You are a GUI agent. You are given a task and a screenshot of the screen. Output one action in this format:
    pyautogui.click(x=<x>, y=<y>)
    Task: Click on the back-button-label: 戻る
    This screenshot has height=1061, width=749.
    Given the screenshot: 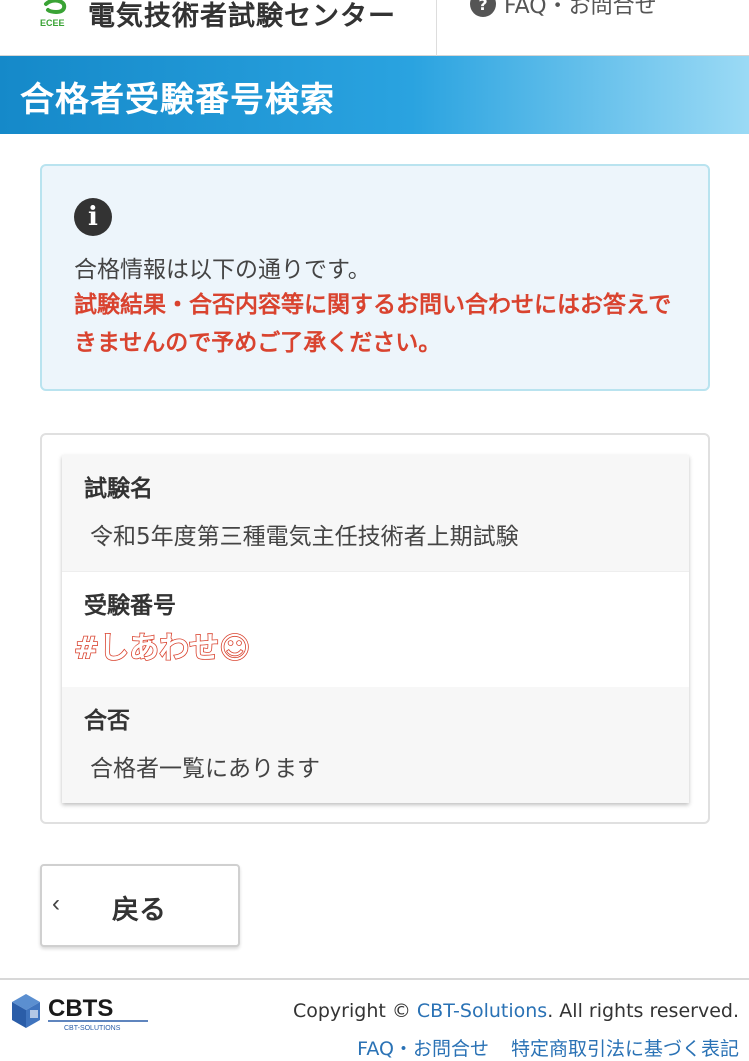 What is the action you would take?
    pyautogui.click(x=139, y=910)
    